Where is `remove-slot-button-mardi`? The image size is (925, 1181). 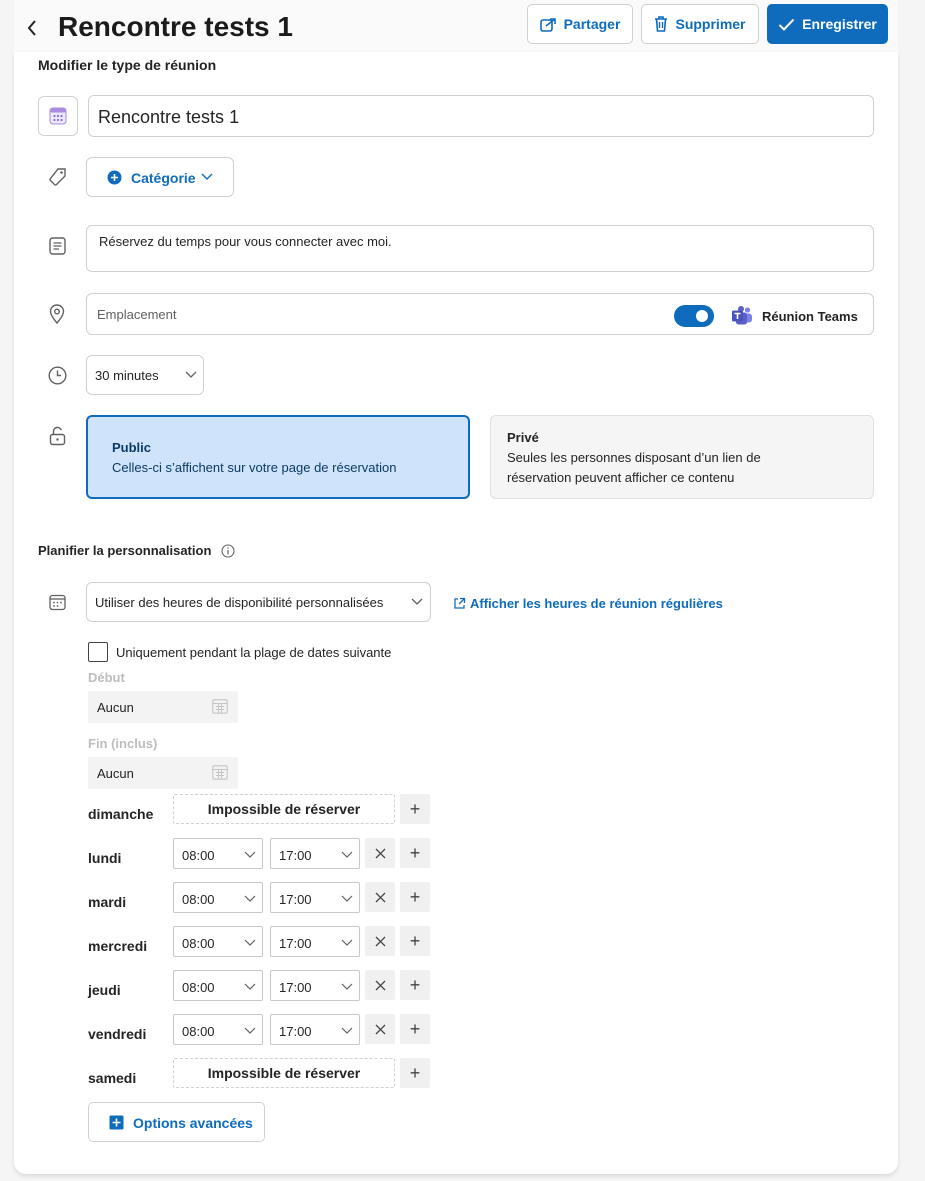
remove-slot-button-mardi is located at coordinates (380, 897).